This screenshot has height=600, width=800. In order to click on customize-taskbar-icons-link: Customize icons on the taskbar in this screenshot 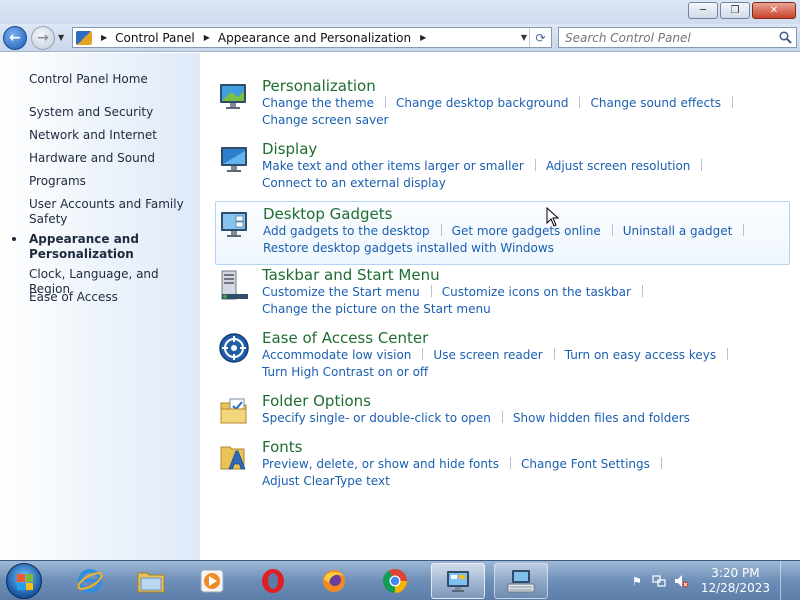, I will do `click(536, 292)`.